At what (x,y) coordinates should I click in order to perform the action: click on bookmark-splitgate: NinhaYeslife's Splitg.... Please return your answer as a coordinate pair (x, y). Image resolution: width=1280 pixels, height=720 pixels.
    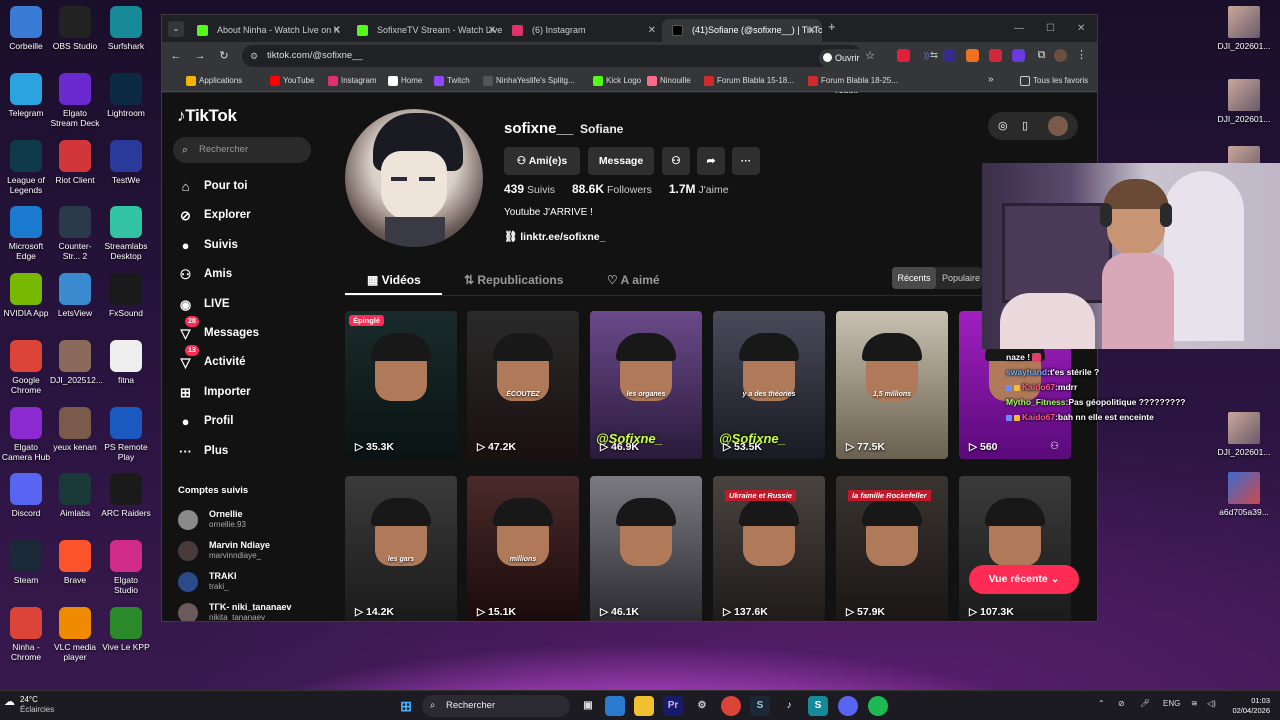
    Looking at the image, I should click on (529, 81).